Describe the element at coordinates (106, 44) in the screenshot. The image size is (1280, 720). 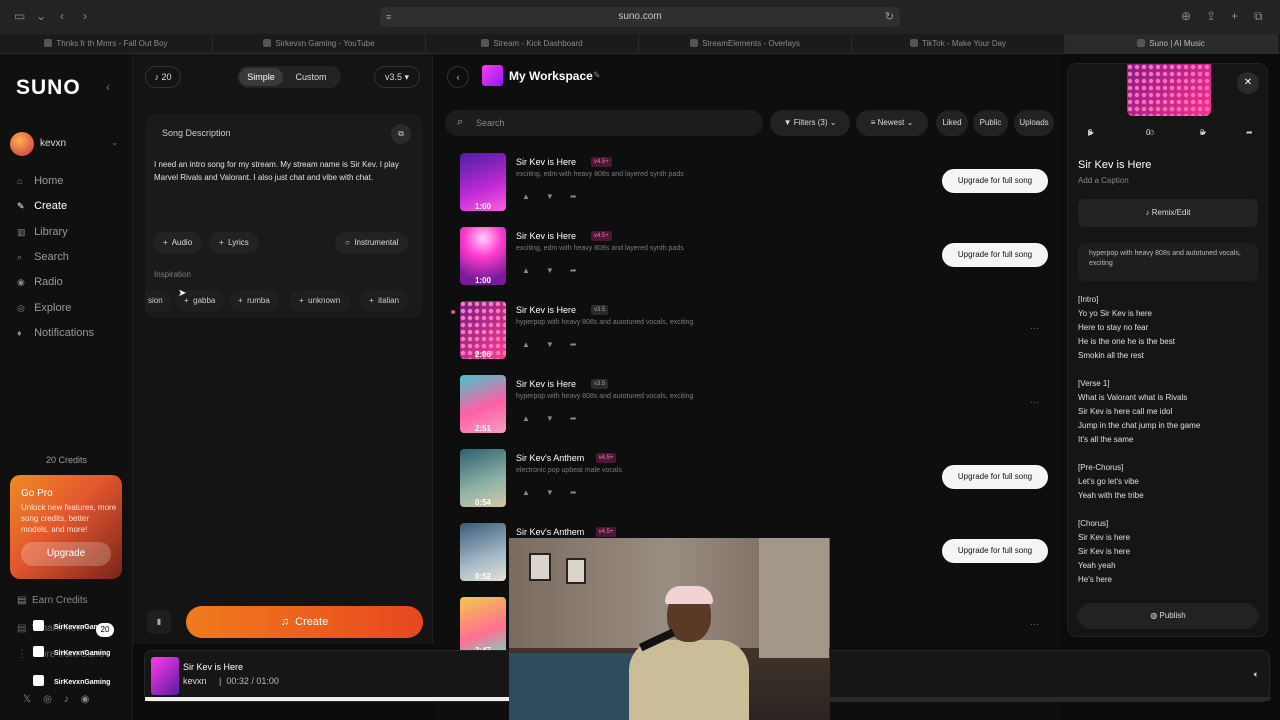
I see `browser-tab: Thnks fr th Mmrs - Fall Out Boy` at that location.